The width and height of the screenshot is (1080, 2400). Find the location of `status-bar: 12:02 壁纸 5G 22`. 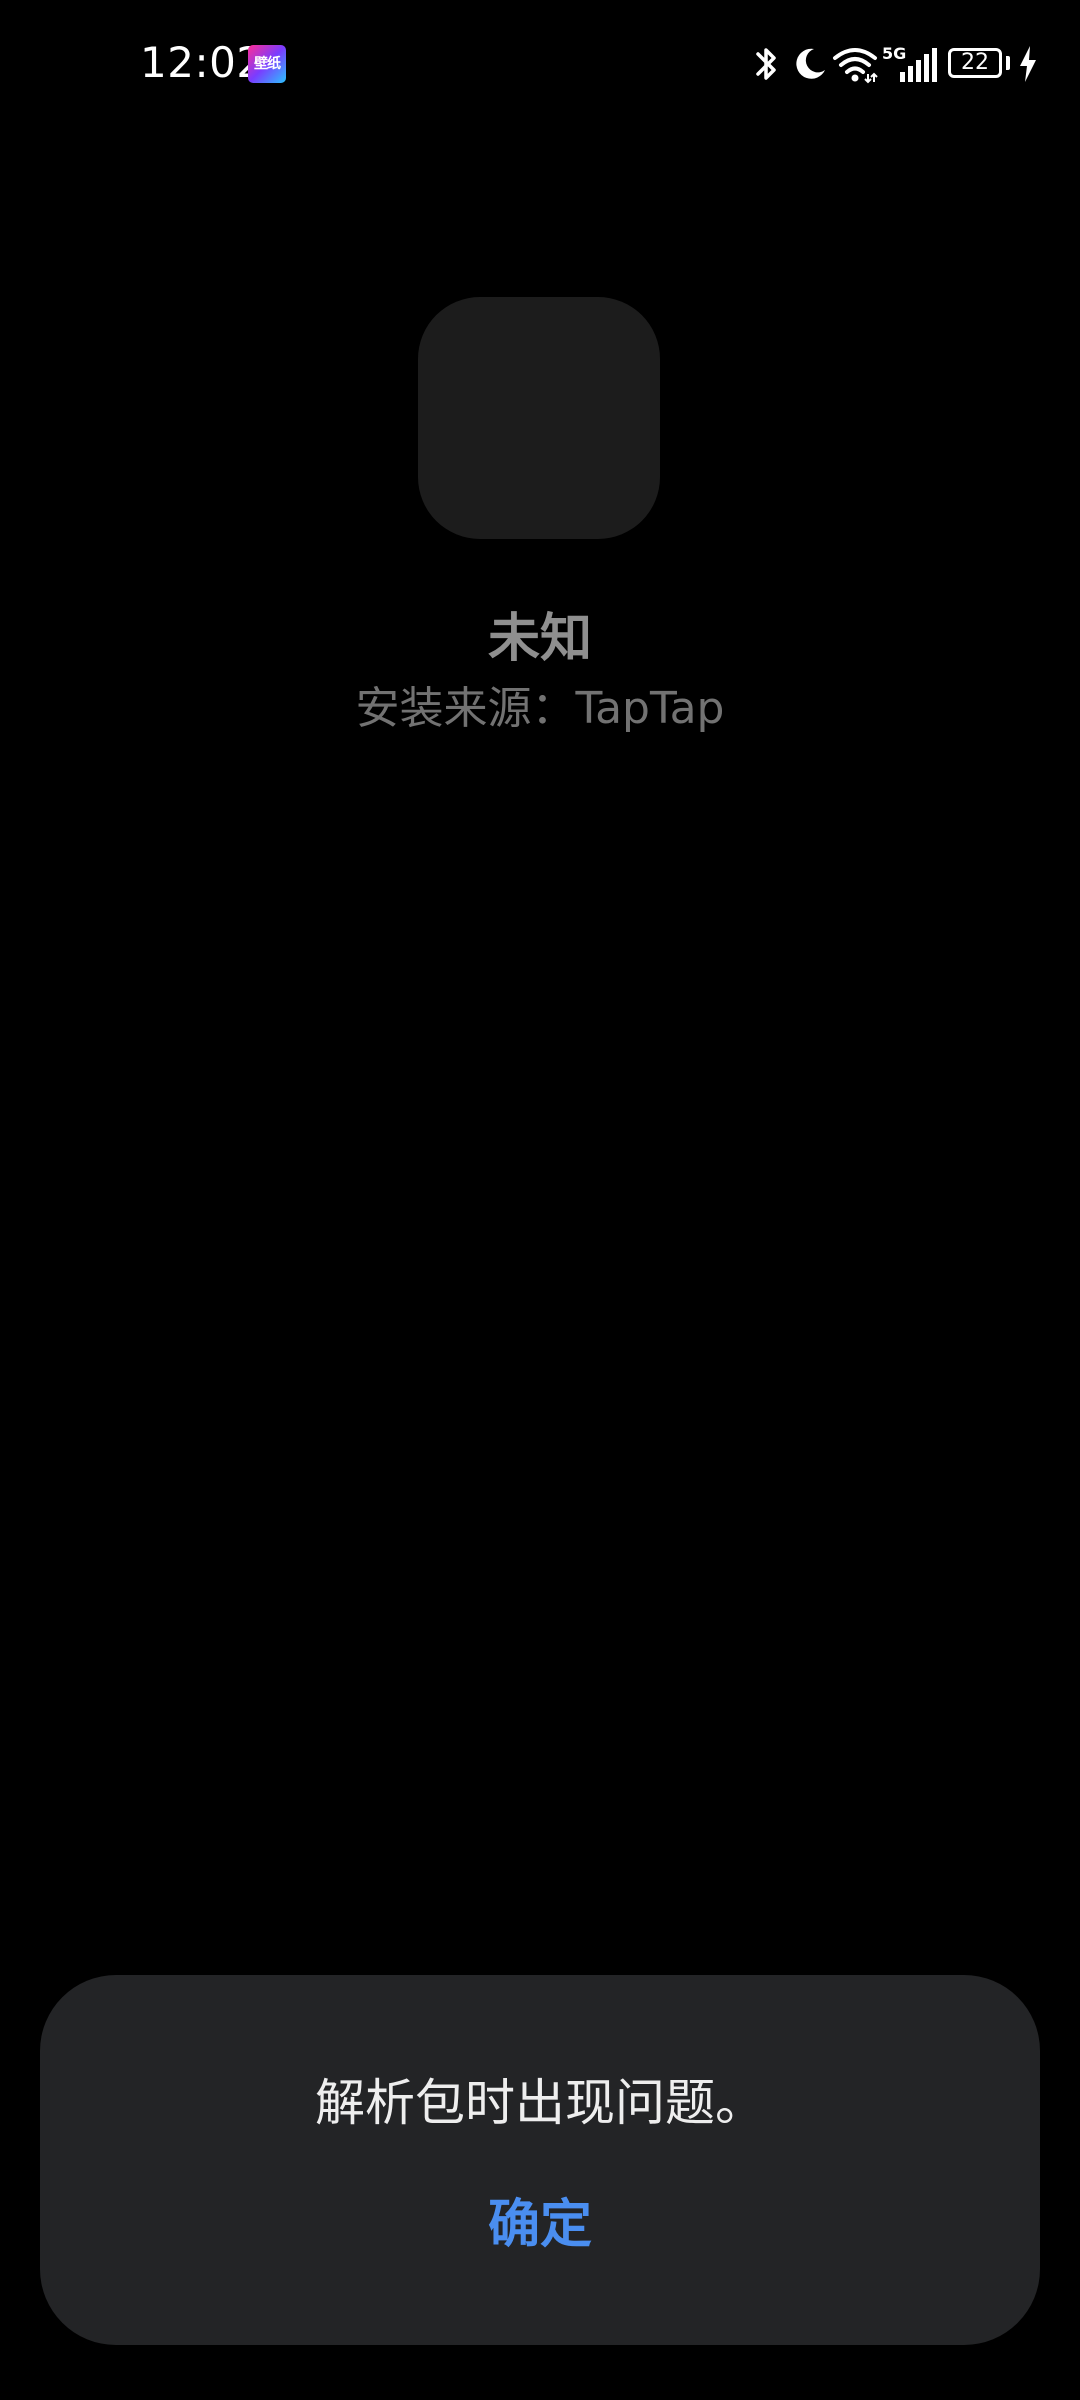

status-bar: 12:02 壁纸 5G 22 is located at coordinates (540, 65).